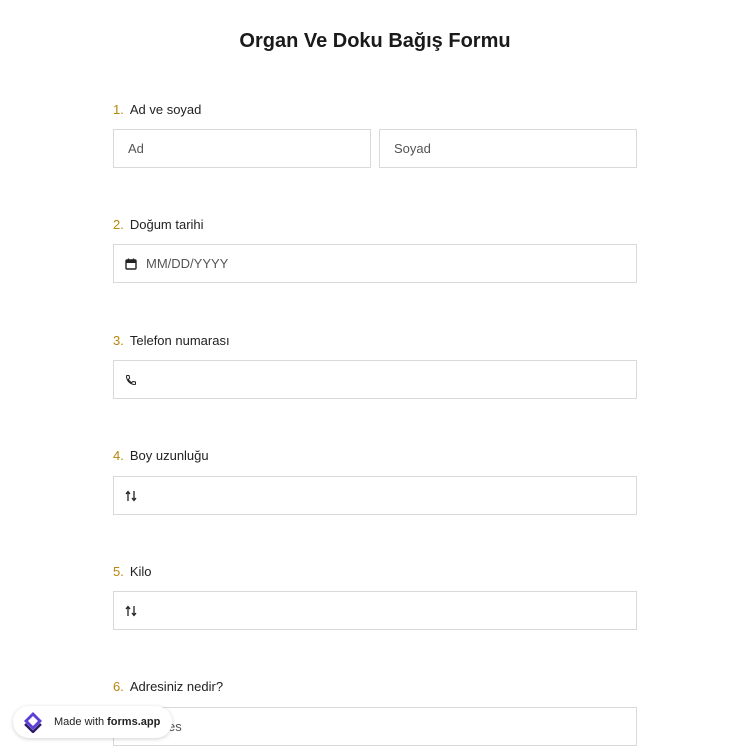 Image resolution: width=750 pixels, height=750 pixels. What do you see at coordinates (118, 340) in the screenshot?
I see `question-number: 3.` at bounding box center [118, 340].